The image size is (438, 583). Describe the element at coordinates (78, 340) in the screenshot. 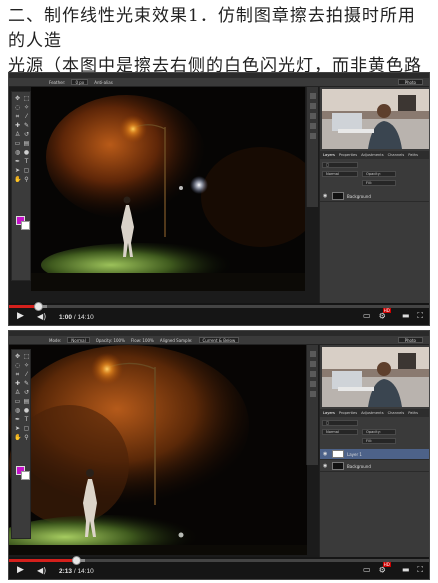

I see `mode-select: Normal` at that location.